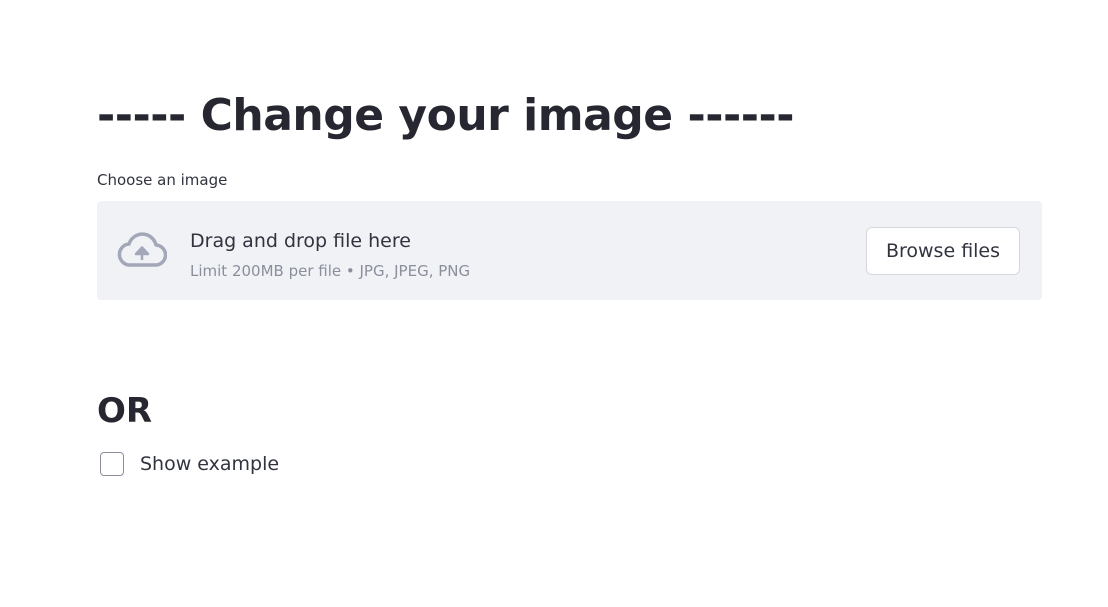 Image resolution: width=1108 pixels, height=607 pixels. What do you see at coordinates (300, 241) in the screenshot?
I see `drop-instructions: Drag and drop file here` at bounding box center [300, 241].